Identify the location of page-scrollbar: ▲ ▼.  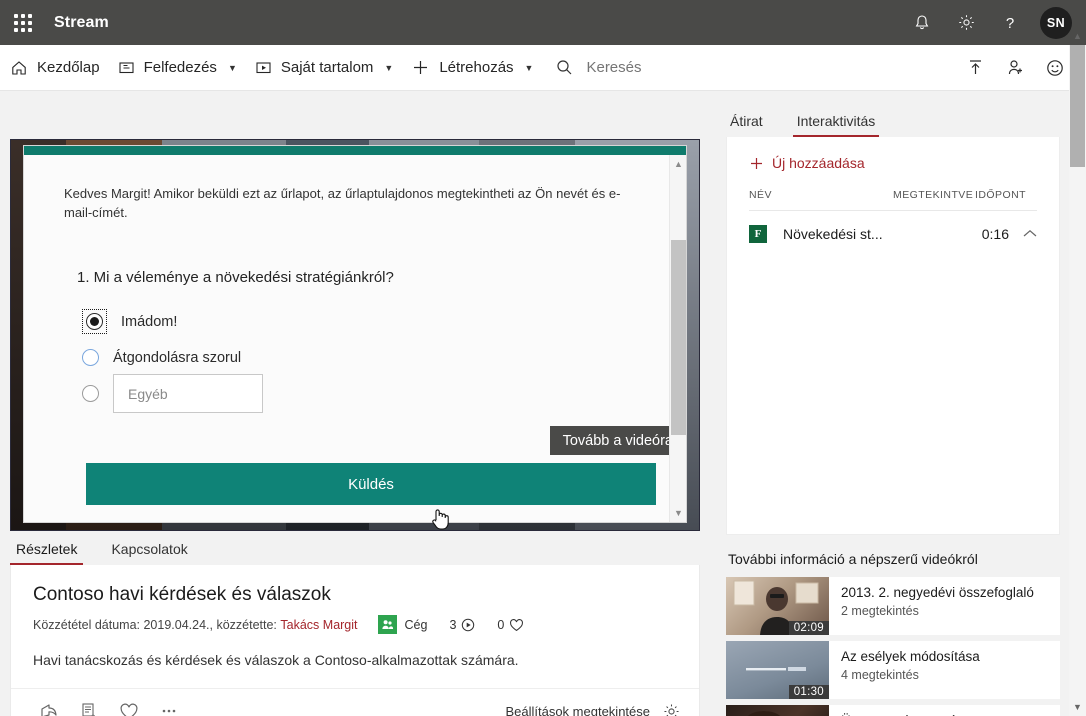
(1077, 373).